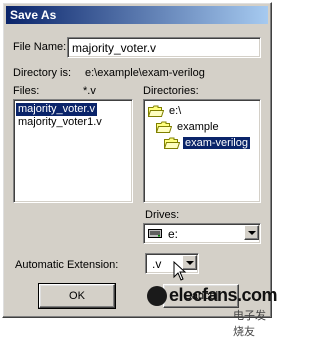 Image resolution: width=320 pixels, height=339 pixels. Describe the element at coordinates (212, 311) in the screenshot. I see `watermark-logo: elecfans.com 电子发烧友` at that location.